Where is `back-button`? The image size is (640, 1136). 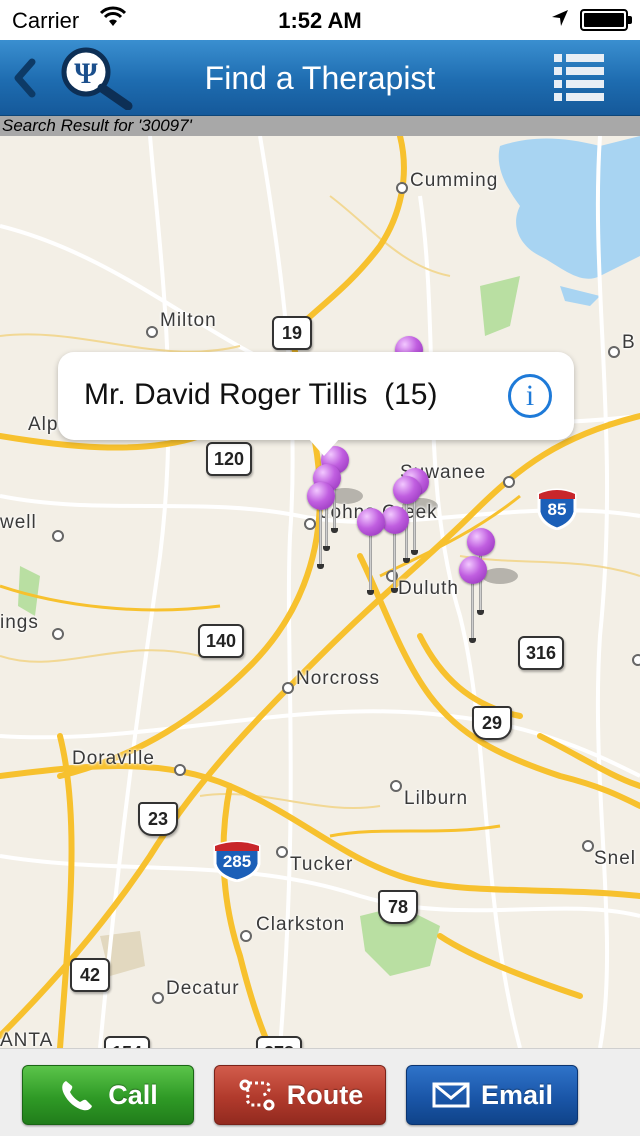 back-button is located at coordinates (25, 78).